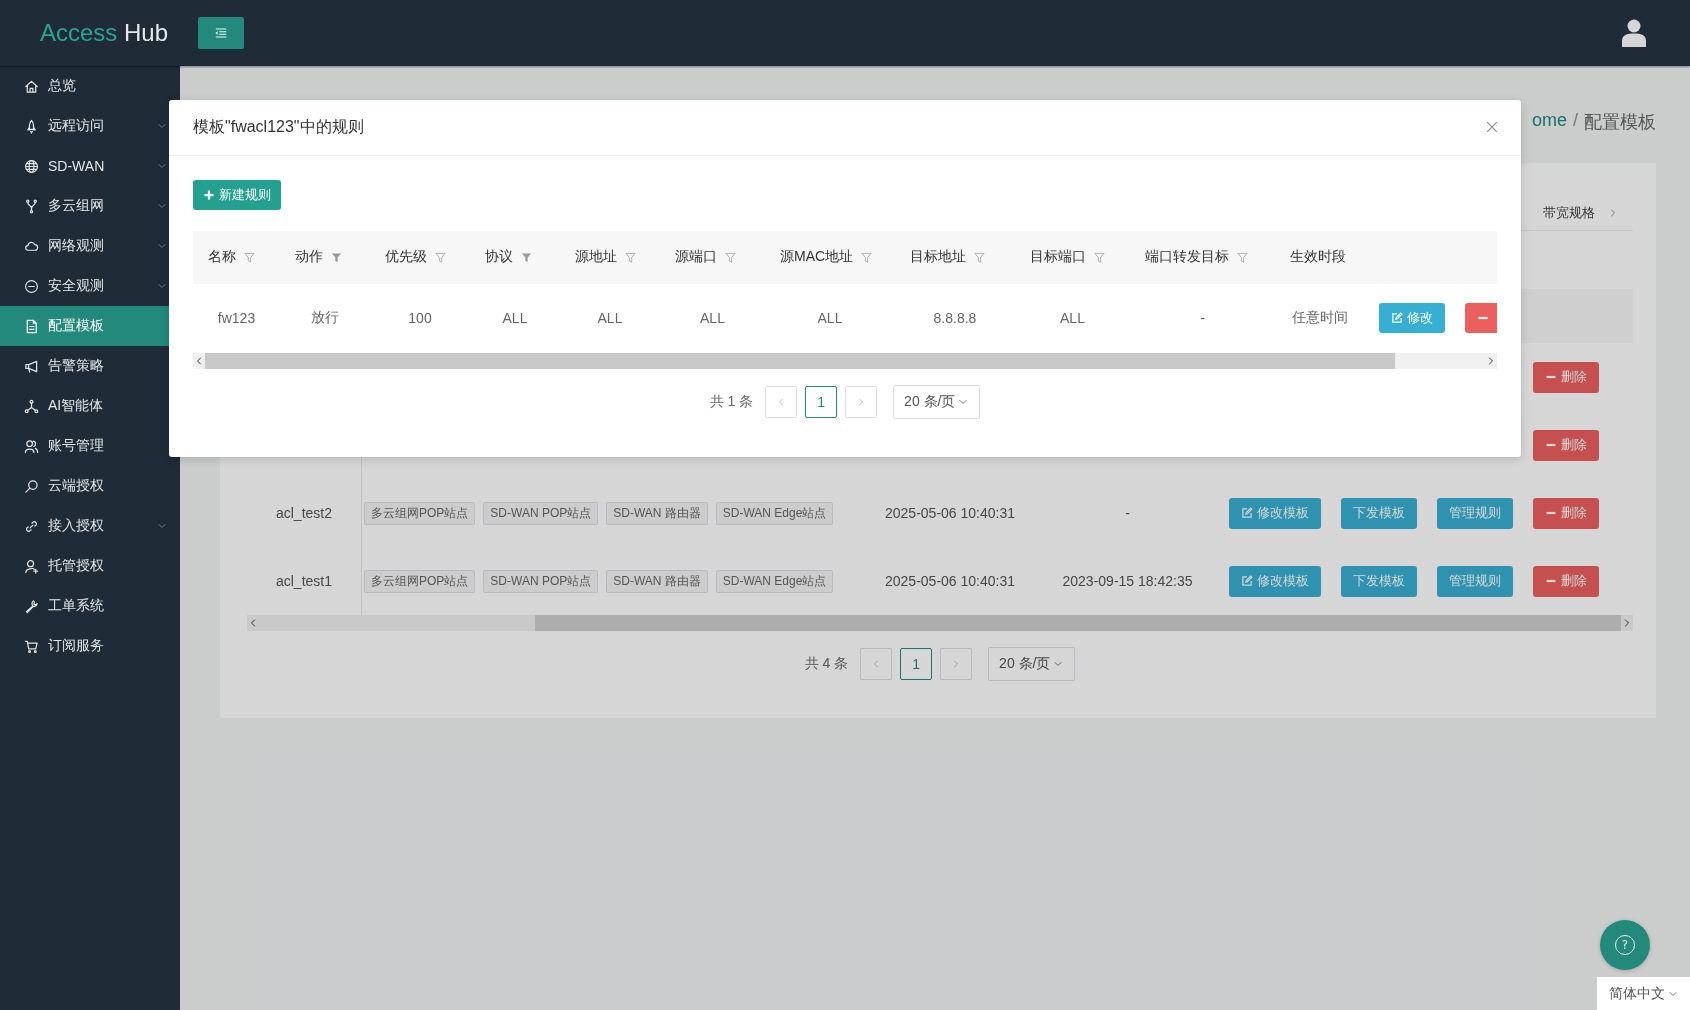  What do you see at coordinates (309, 256) in the screenshot?
I see `column-header: 动作` at bounding box center [309, 256].